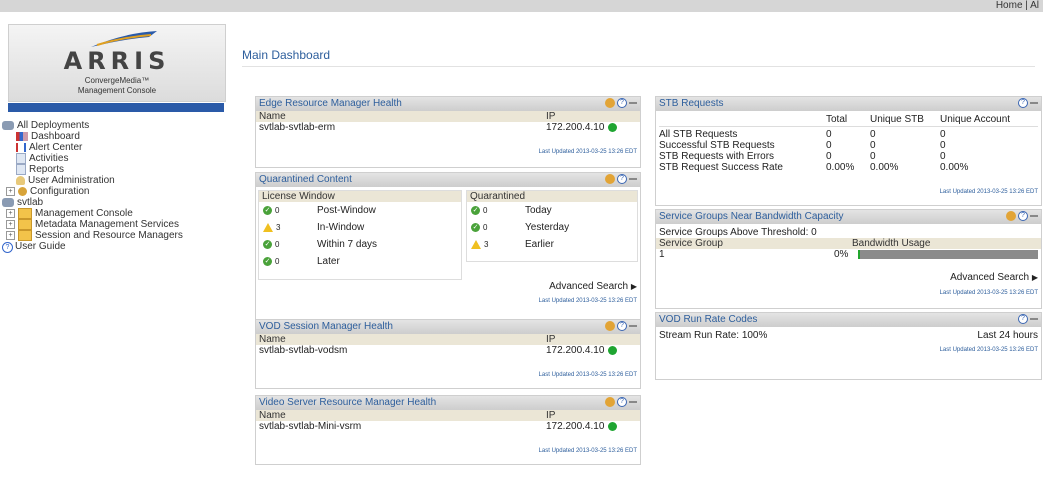 The width and height of the screenshot is (1043, 485). I want to click on server-name: svtlab-svtlab-Mini-vsrm, so click(310, 426).